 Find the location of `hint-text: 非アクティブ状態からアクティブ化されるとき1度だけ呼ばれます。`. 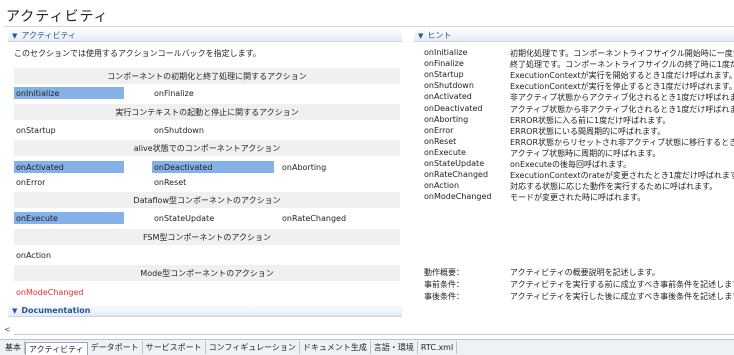

hint-text: 非アクティブ状態からアクティブ化されるとき1度だけ呼ばれます。 is located at coordinates (622, 98).